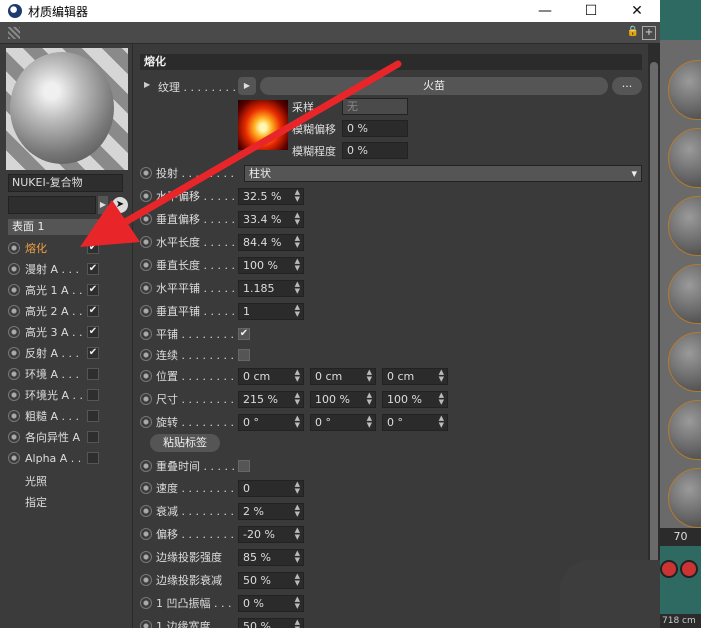  I want to click on projection-select: 柱状 ▾, so click(443, 173).